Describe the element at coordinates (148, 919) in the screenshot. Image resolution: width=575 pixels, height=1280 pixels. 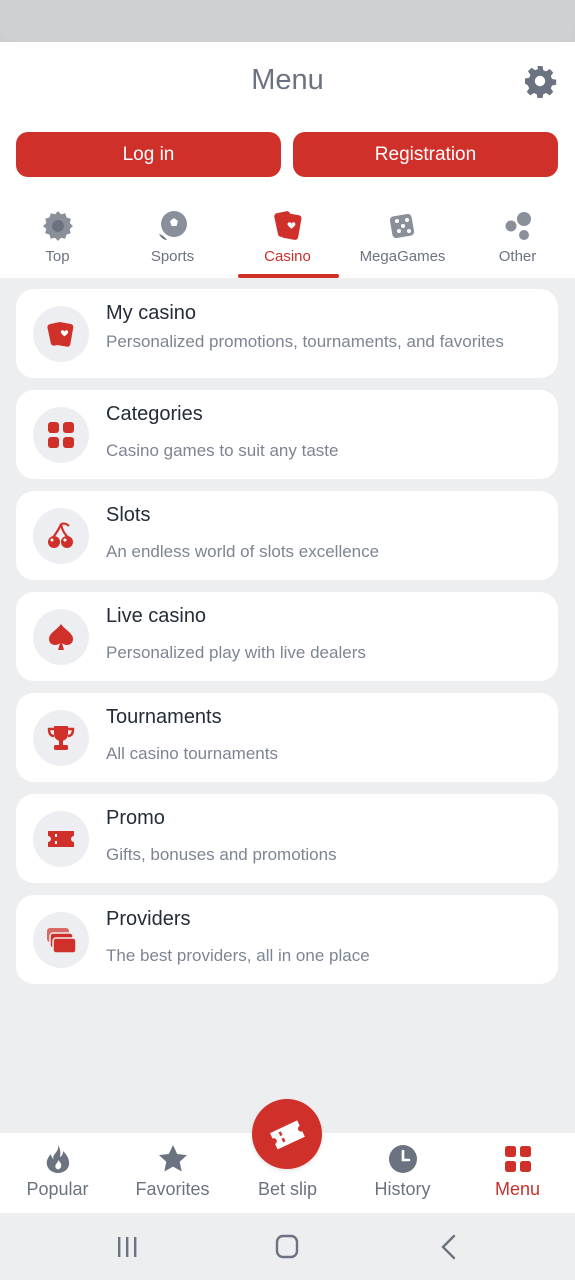
I see `menu-item-title: Providers` at that location.